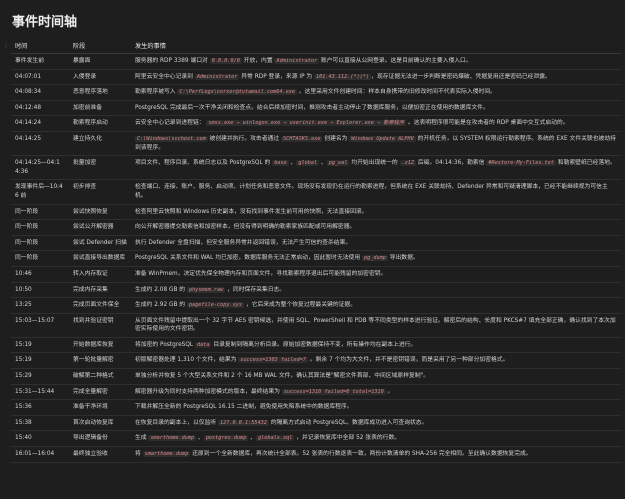  What do you see at coordinates (100, 258) in the screenshot?
I see `cell-phase: 尝试直接导出数据库` at bounding box center [100, 258].